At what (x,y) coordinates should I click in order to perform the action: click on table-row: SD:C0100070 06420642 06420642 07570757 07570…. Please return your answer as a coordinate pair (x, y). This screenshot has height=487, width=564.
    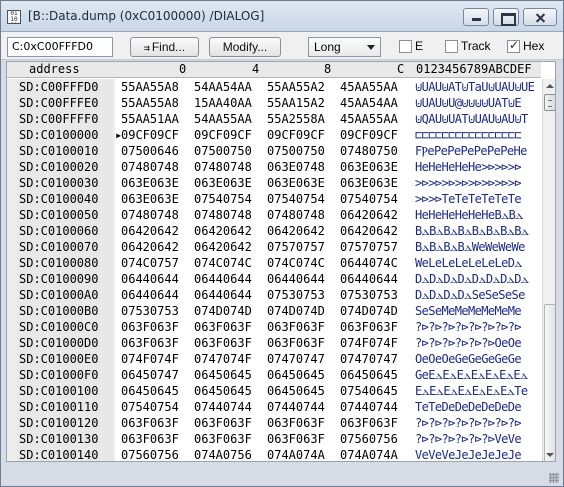
    Looking at the image, I should click on (274, 247).